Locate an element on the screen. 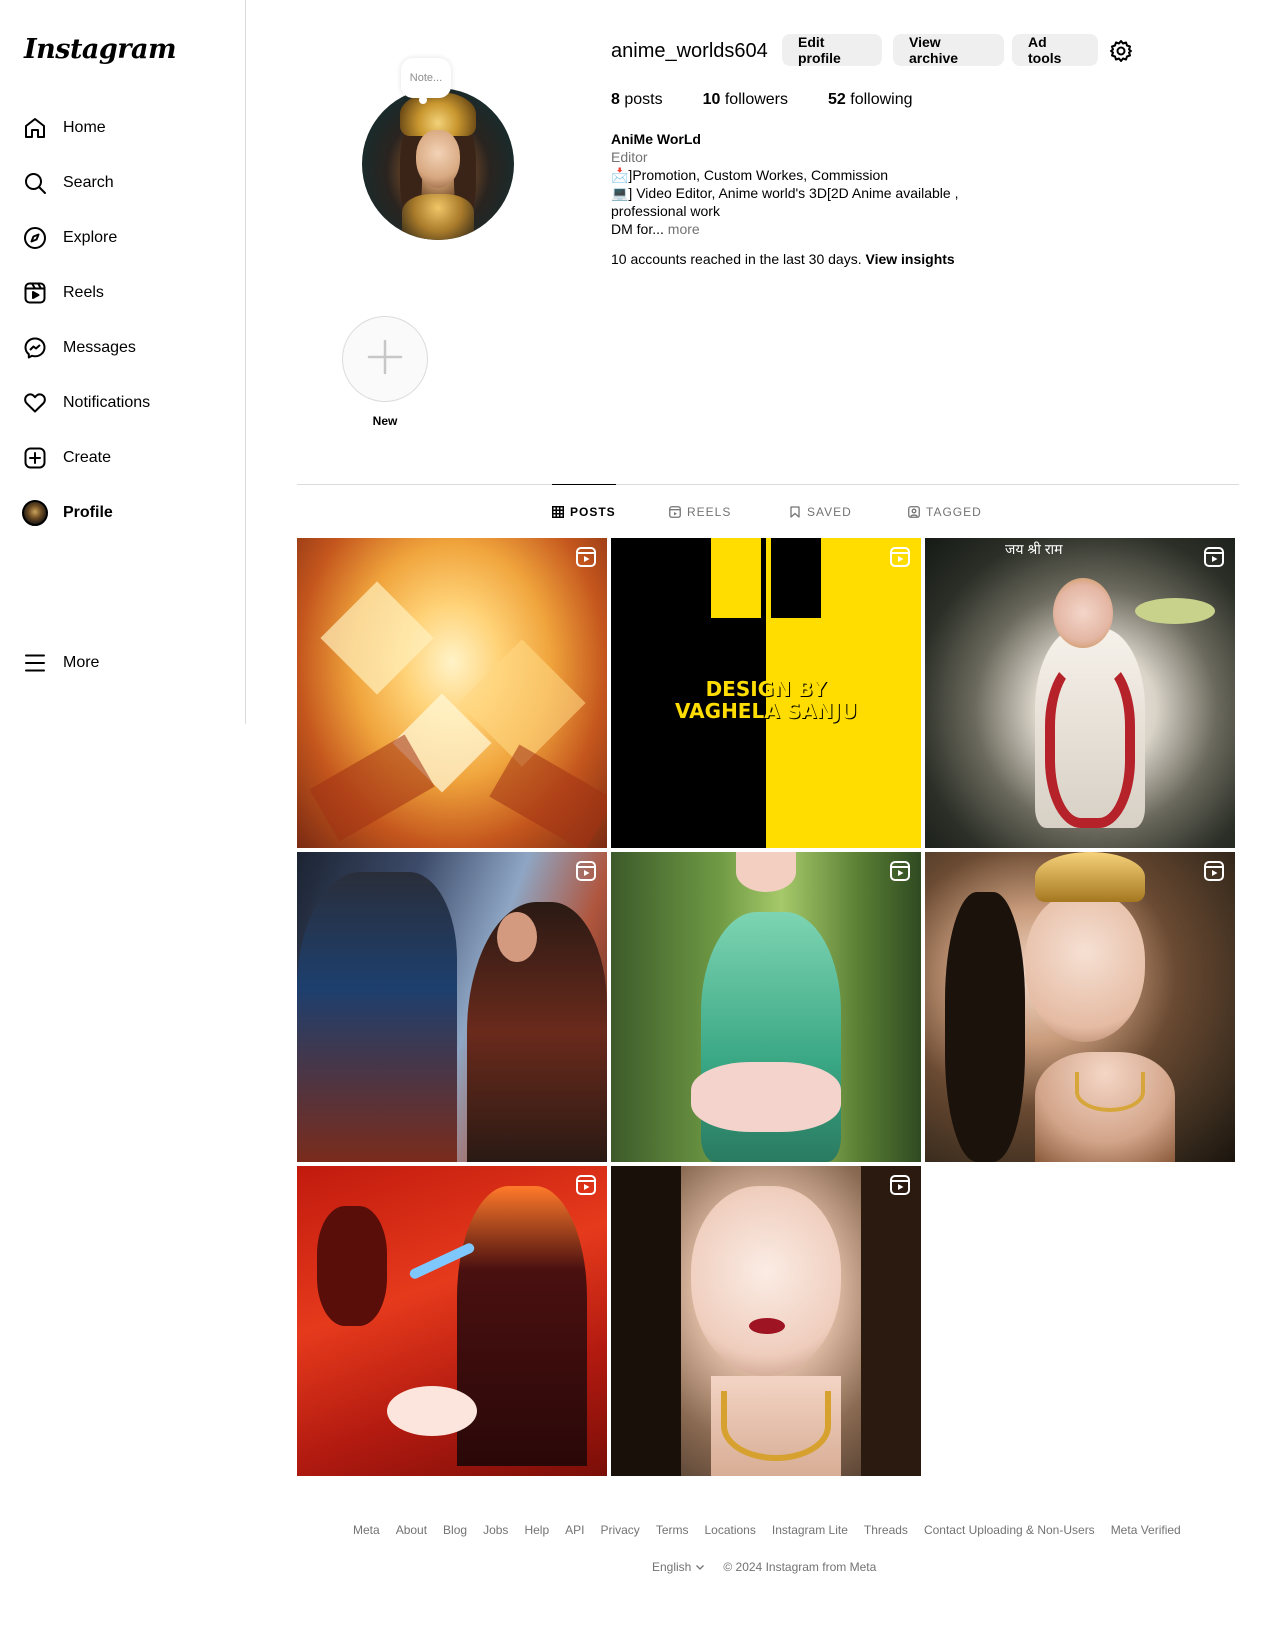  sidebar-item-label: Explore is located at coordinates (90, 237).